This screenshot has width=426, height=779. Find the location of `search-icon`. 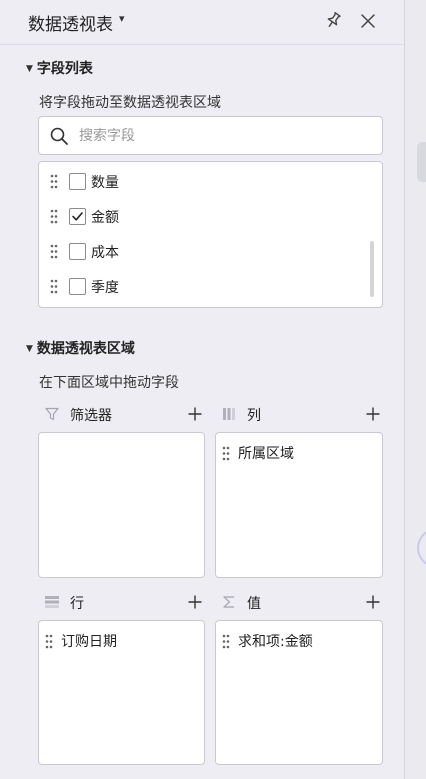

search-icon is located at coordinates (59, 136).